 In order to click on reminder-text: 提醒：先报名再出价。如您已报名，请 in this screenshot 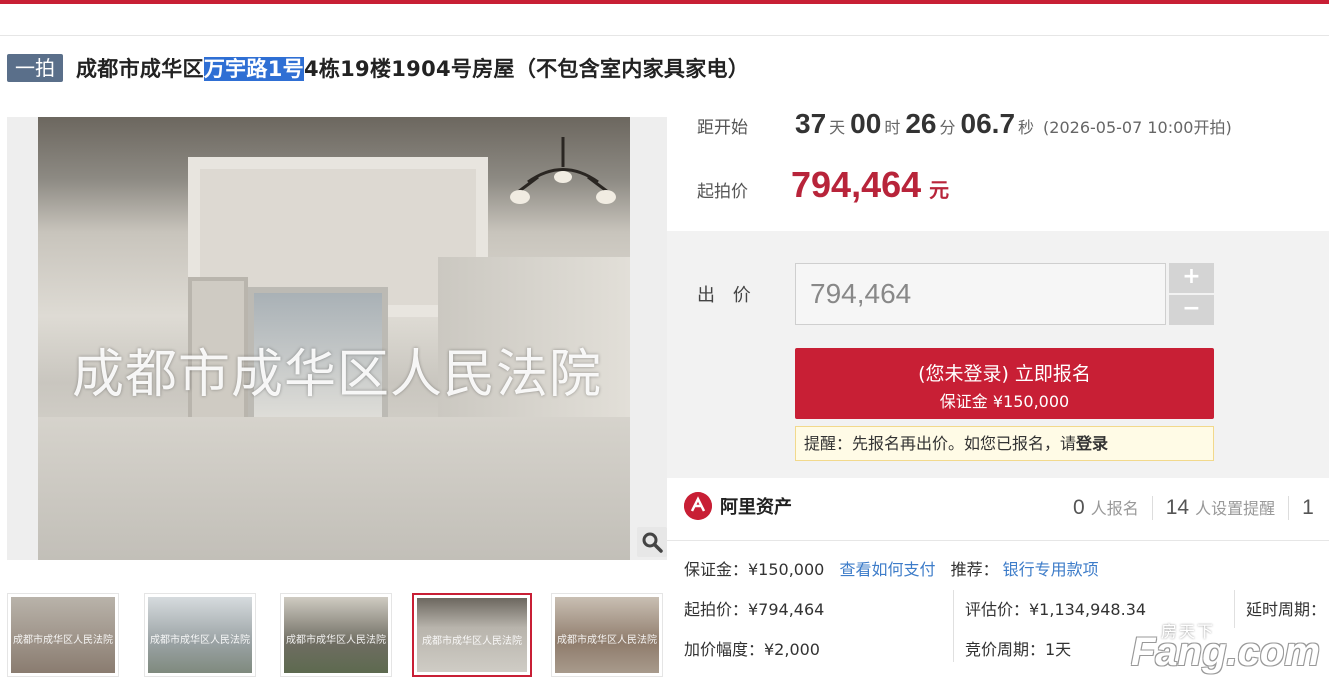, I will do `click(940, 443)`.